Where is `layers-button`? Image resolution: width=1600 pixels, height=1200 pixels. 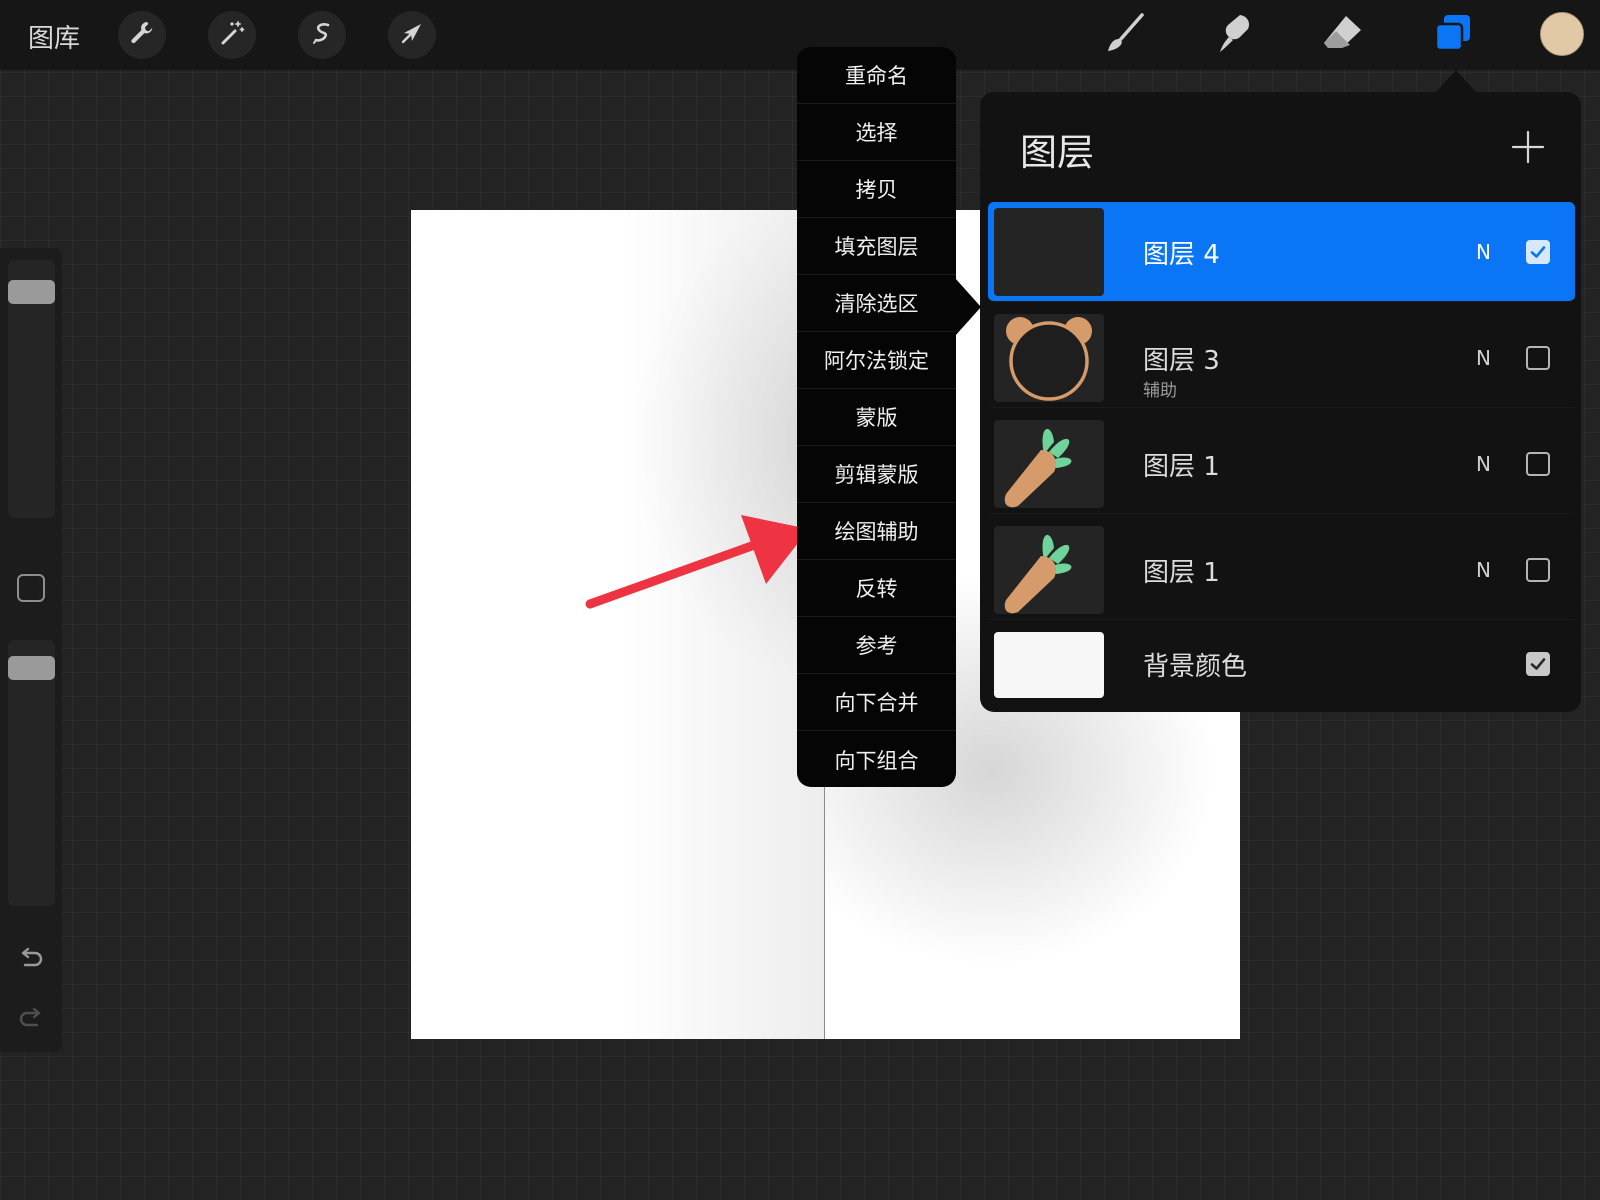
layers-button is located at coordinates (1453, 35).